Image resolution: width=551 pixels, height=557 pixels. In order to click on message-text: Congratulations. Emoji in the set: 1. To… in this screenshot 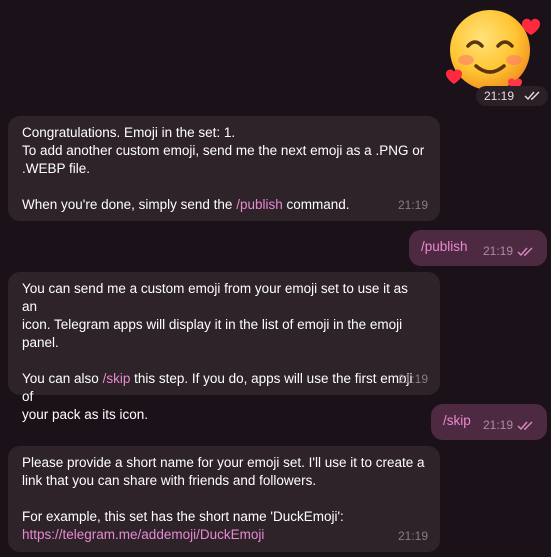, I will do `click(223, 168)`.